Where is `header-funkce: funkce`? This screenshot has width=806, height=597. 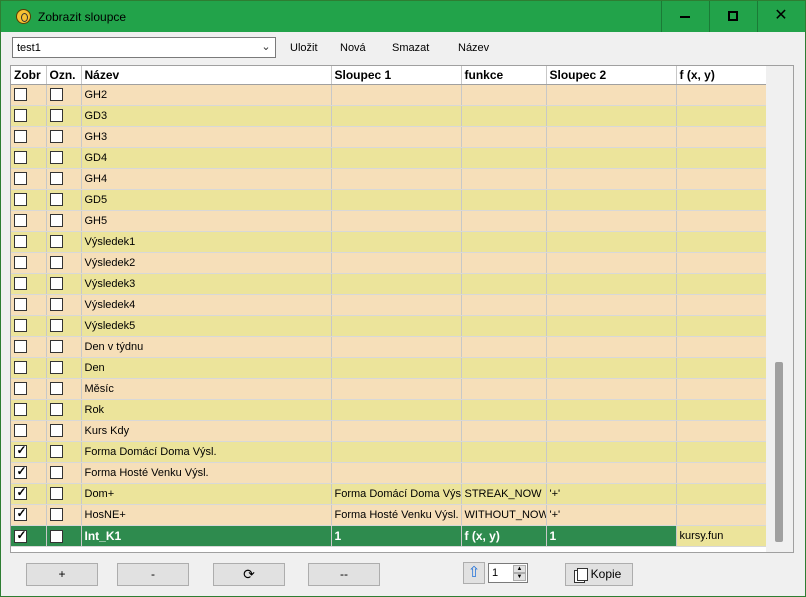 header-funkce: funkce is located at coordinates (504, 75).